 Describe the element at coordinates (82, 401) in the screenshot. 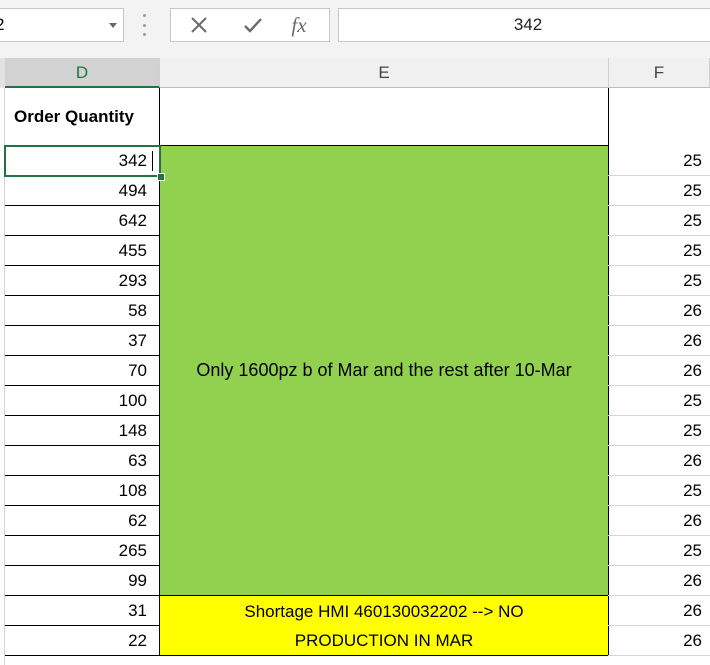

I see `order-quantity-cell: 100` at that location.